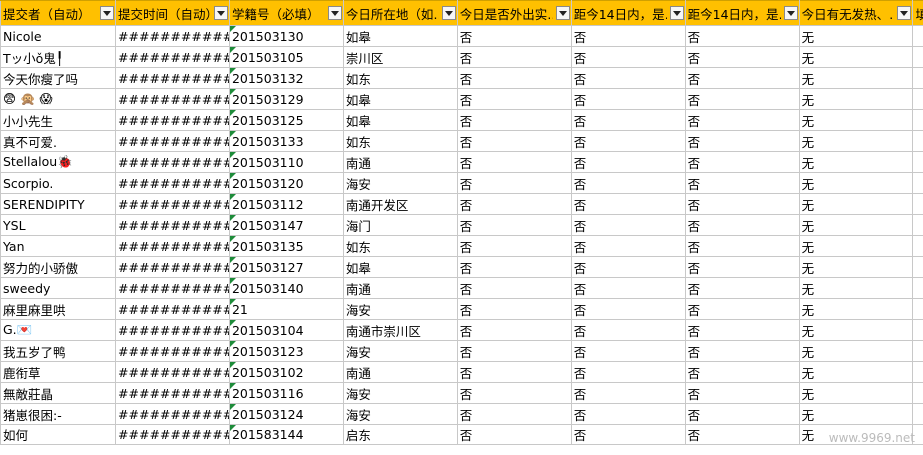 The width and height of the screenshot is (923, 455). What do you see at coordinates (58, 267) in the screenshot?
I see `table-cell: 努力的小骄傲` at bounding box center [58, 267].